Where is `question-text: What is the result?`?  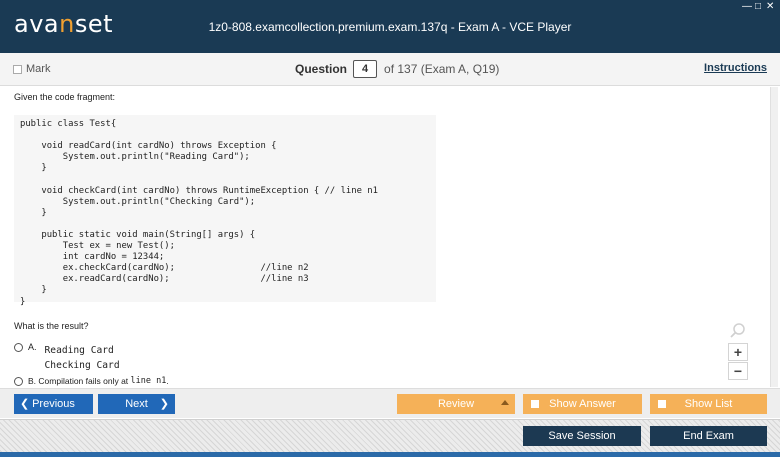 question-text: What is the result? is located at coordinates (51, 326).